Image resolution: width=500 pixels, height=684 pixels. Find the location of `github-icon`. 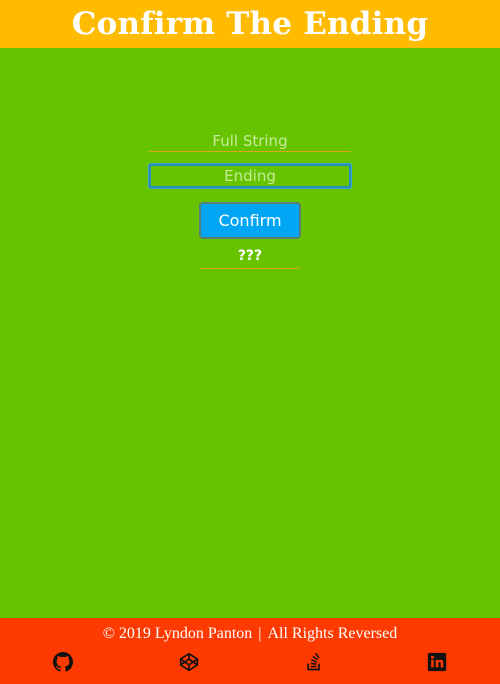

github-icon is located at coordinates (63, 662).